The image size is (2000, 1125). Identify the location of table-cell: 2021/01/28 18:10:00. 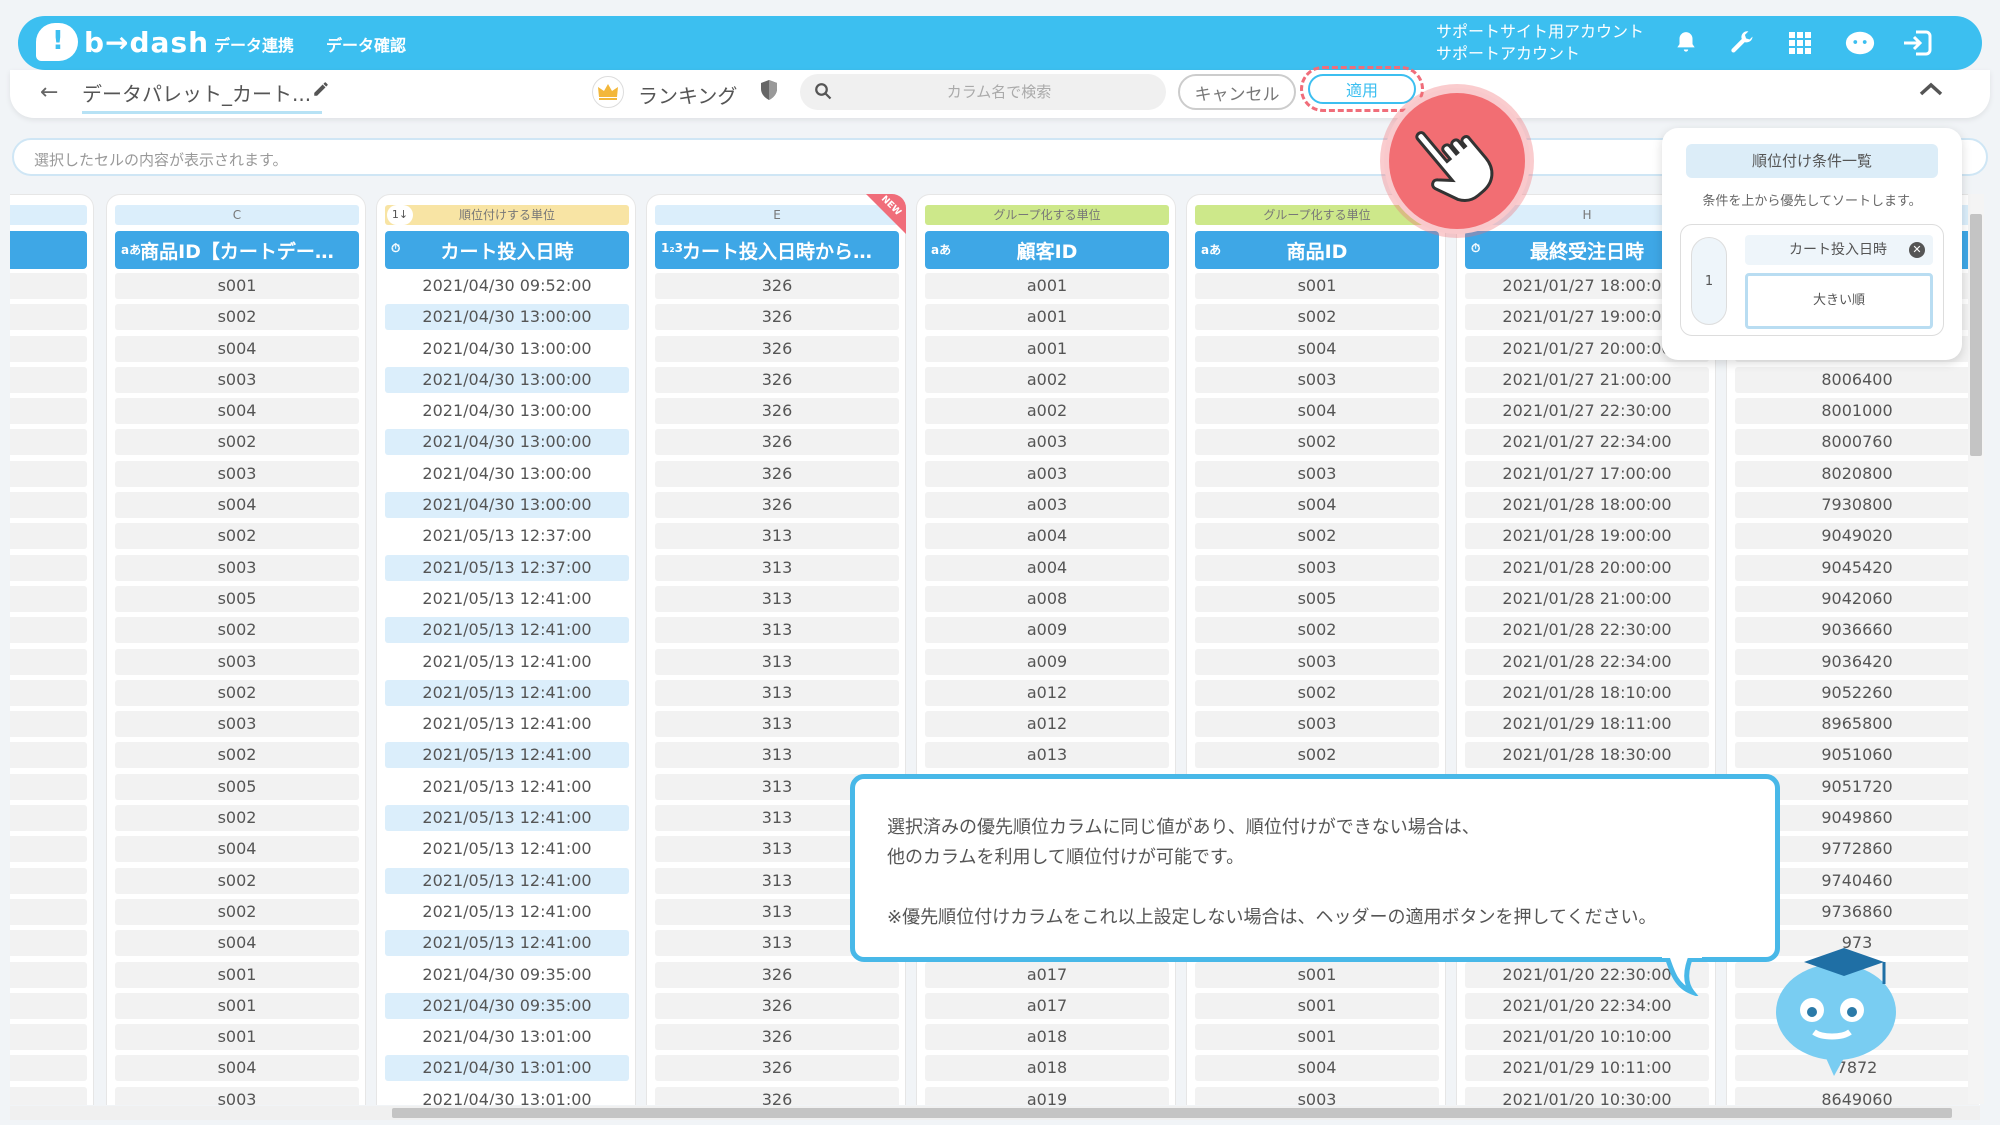
(1587, 692).